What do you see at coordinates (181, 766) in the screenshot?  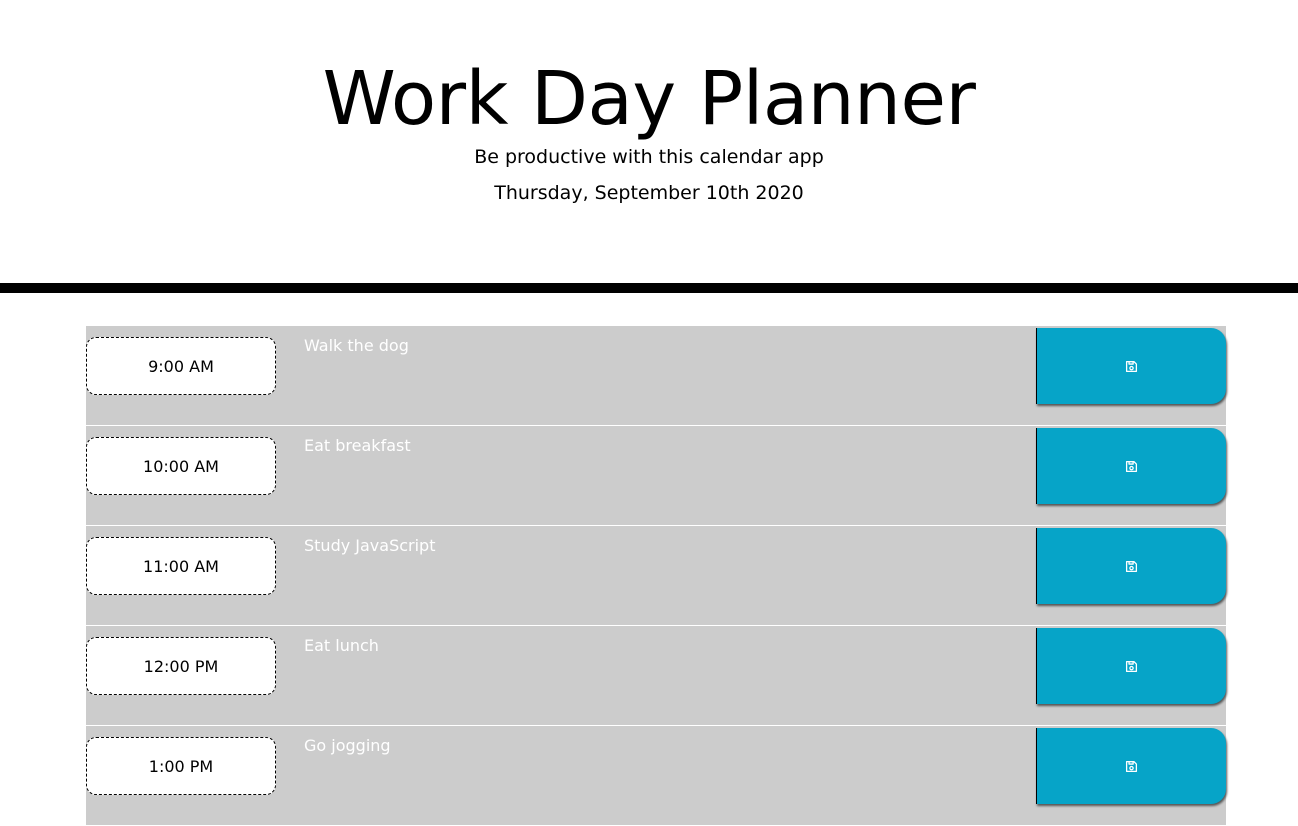 I see `hour-label: 1:00 PM` at bounding box center [181, 766].